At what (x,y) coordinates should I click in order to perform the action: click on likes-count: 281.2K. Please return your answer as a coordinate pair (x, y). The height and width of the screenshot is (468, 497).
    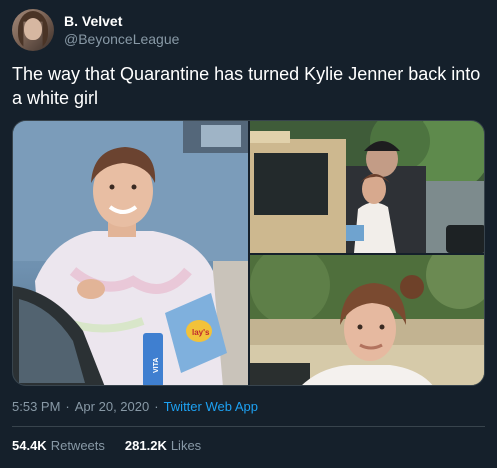
    Looking at the image, I should click on (145, 445).